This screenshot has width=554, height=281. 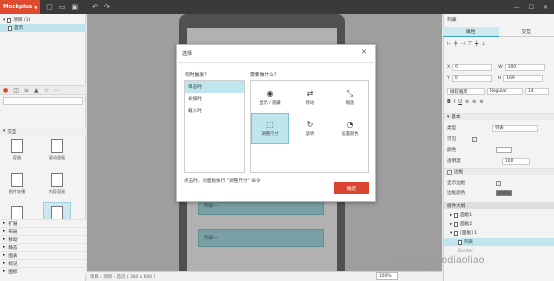 What do you see at coordinates (214, 99) in the screenshot?
I see `trigger-item-longpress: 长按时` at bounding box center [214, 99].